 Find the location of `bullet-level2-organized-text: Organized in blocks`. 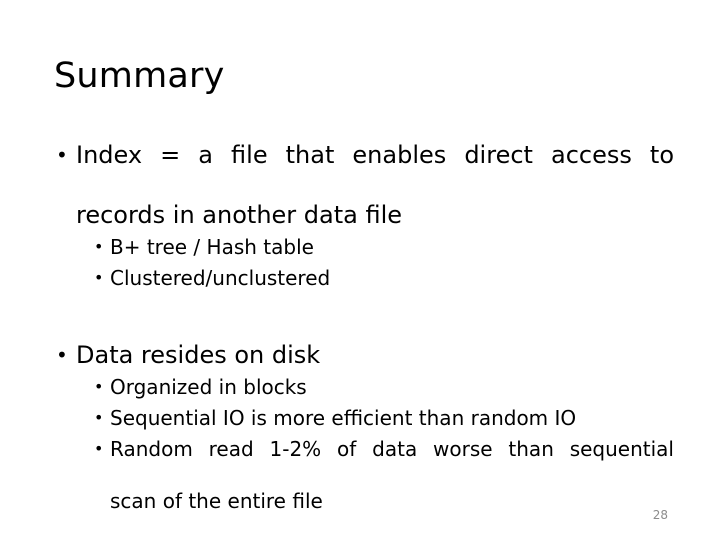

bullet-level2-organized-text: Organized in blocks is located at coordinates (208, 387).